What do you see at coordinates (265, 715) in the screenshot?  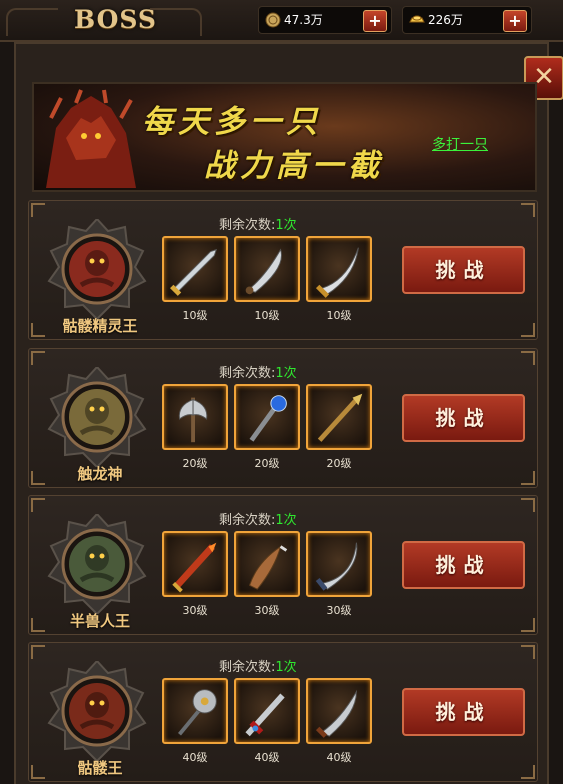 I see `jeweled-sword-icon` at bounding box center [265, 715].